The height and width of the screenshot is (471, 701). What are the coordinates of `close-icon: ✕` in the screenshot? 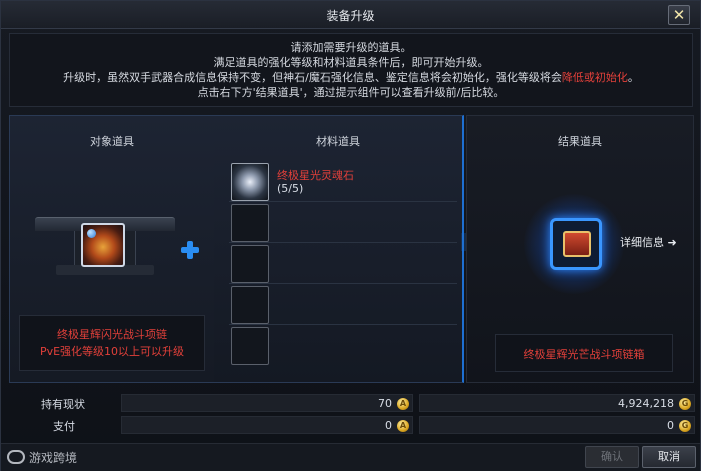 It's located at (679, 15).